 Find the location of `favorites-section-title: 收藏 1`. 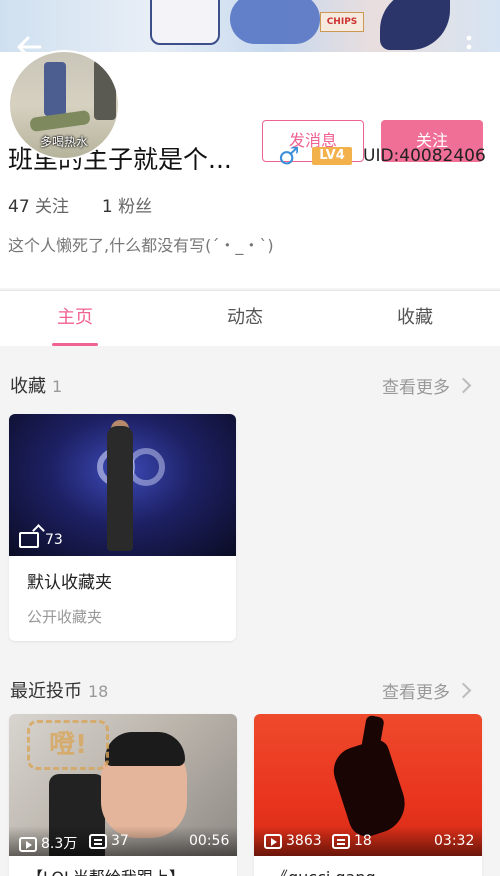

favorites-section-title: 收藏 1 is located at coordinates (36, 385).